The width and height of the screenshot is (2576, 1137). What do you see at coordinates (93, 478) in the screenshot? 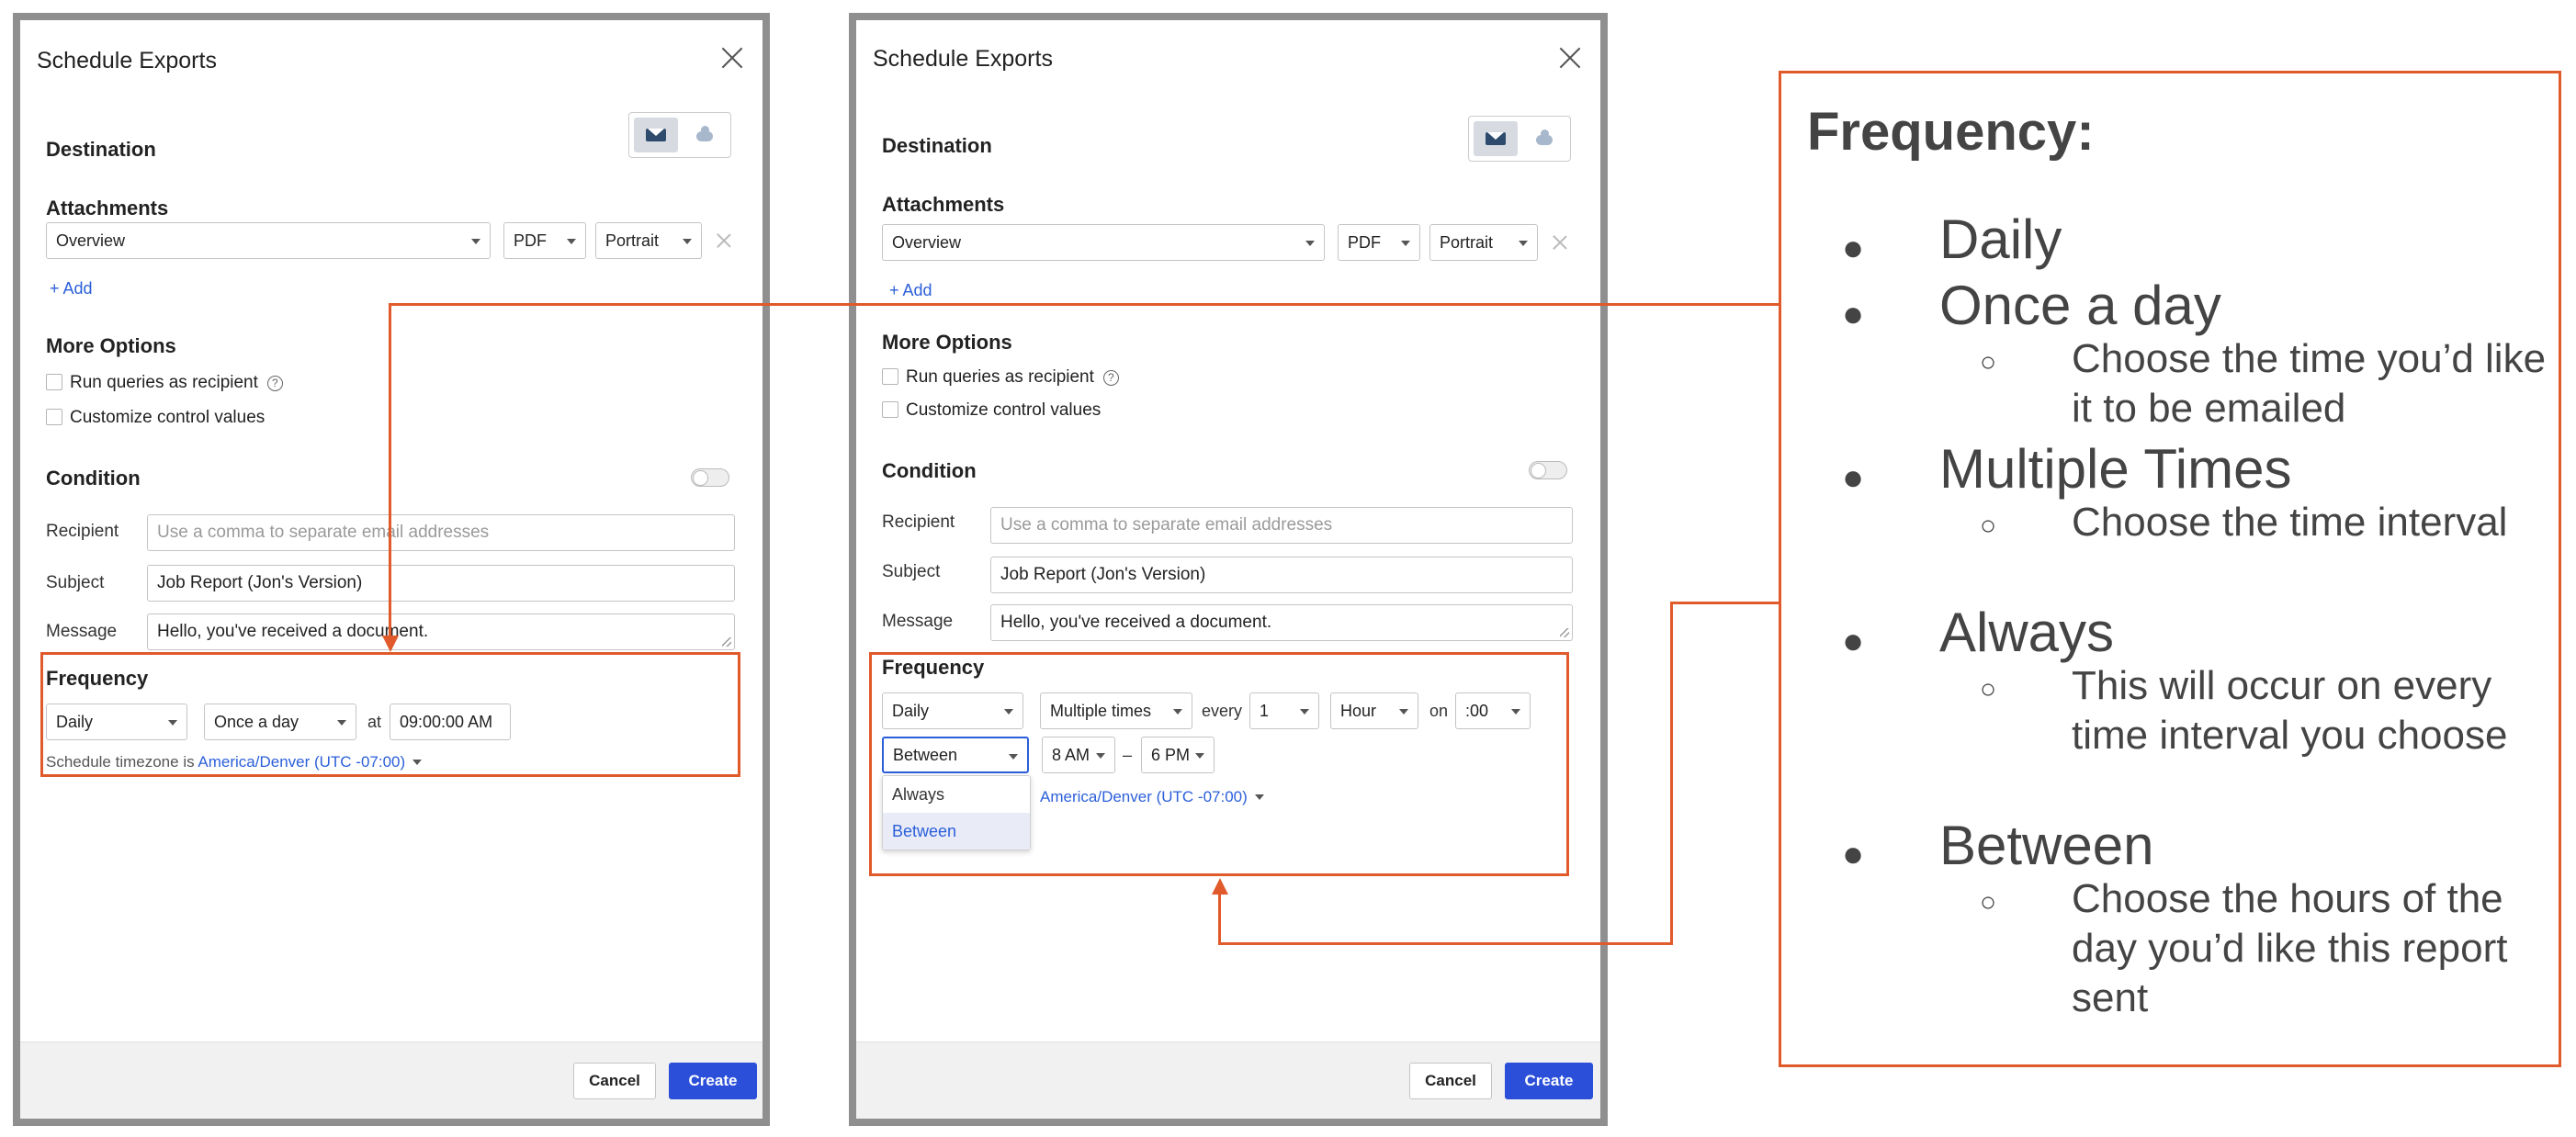
I see `condition-label: Condition` at bounding box center [93, 478].